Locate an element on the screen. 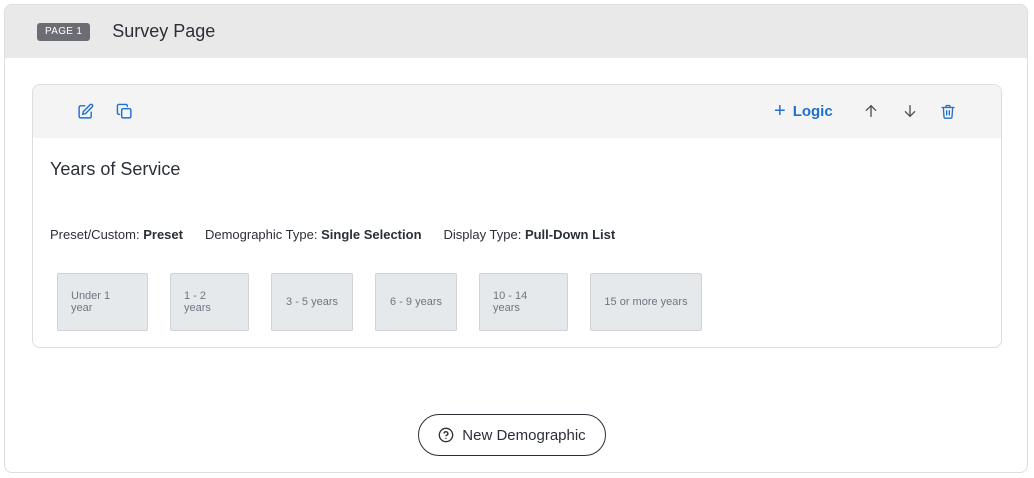  page-badge: PAGE 1 is located at coordinates (64, 31).